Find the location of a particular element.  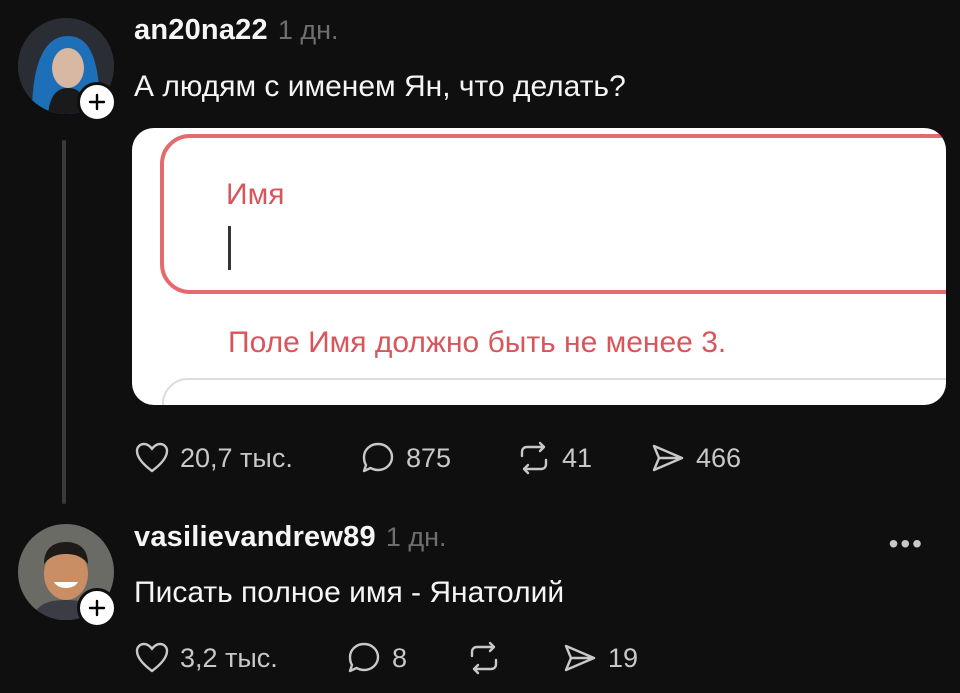

username: vasilievandrew89 is located at coordinates (255, 537).